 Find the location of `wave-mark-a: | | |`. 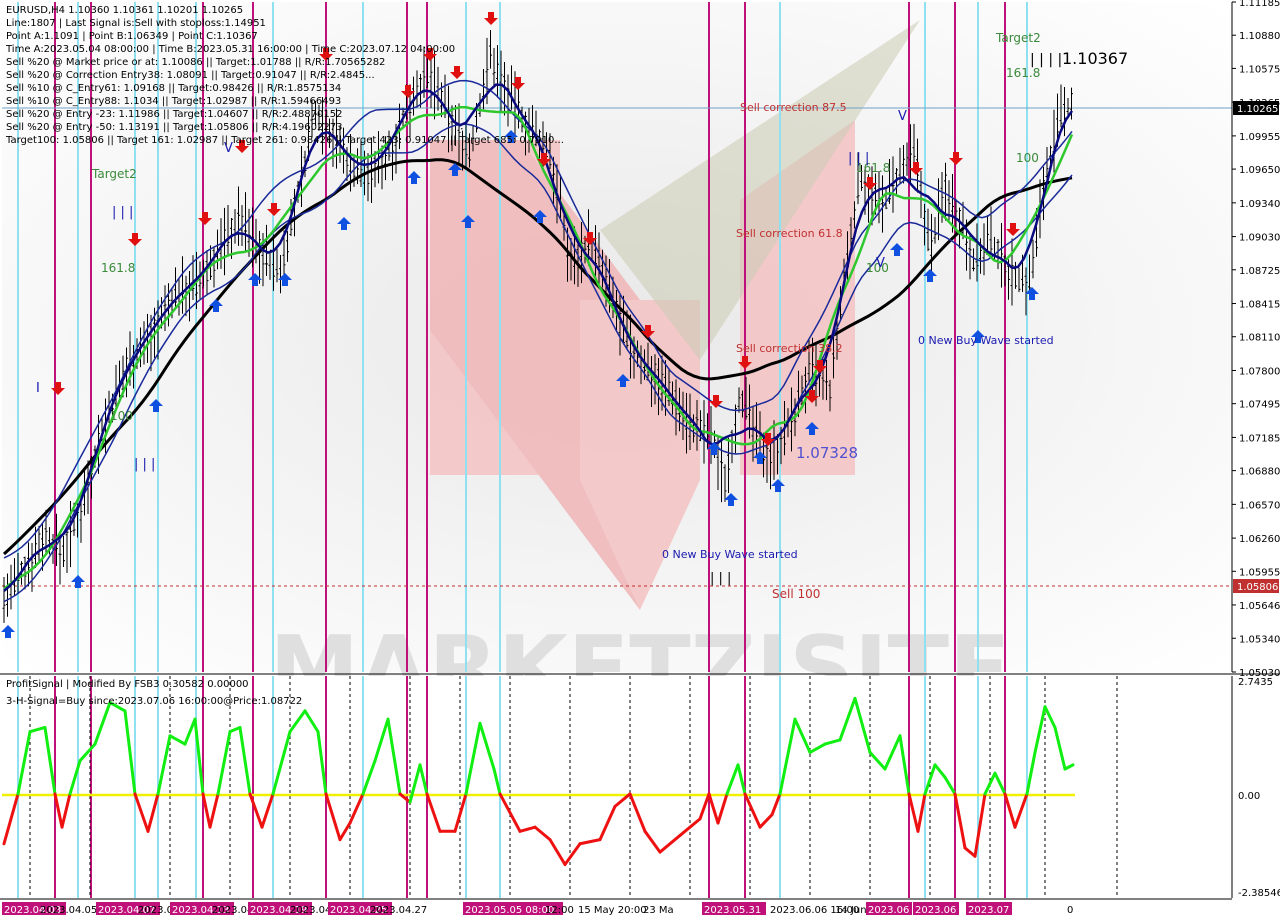

wave-mark-a: | | | is located at coordinates (122, 212).